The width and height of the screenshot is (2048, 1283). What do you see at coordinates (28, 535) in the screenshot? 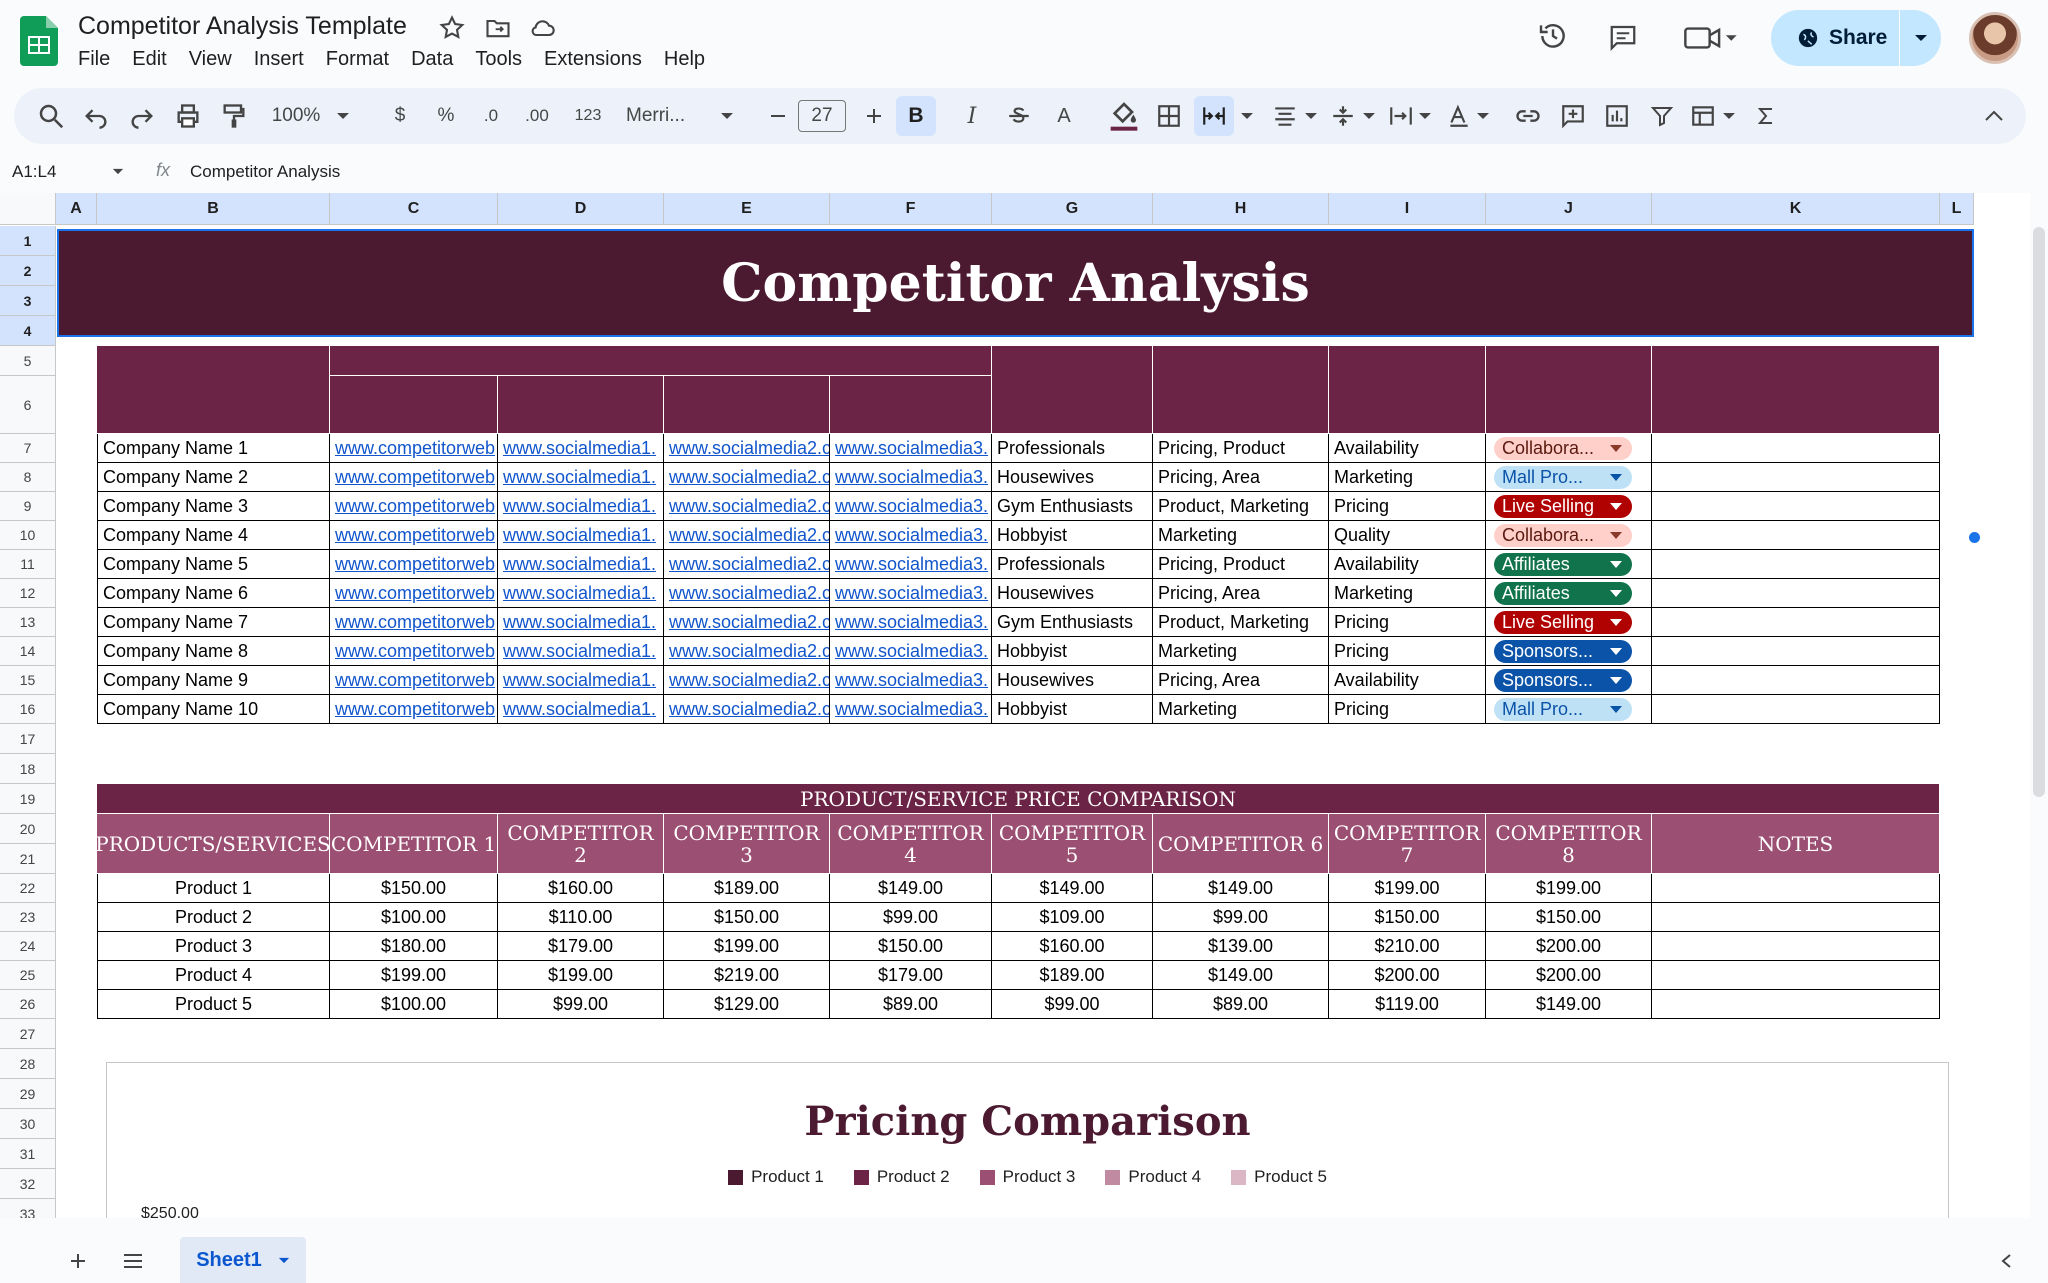
I see `row-header-10: 10` at bounding box center [28, 535].